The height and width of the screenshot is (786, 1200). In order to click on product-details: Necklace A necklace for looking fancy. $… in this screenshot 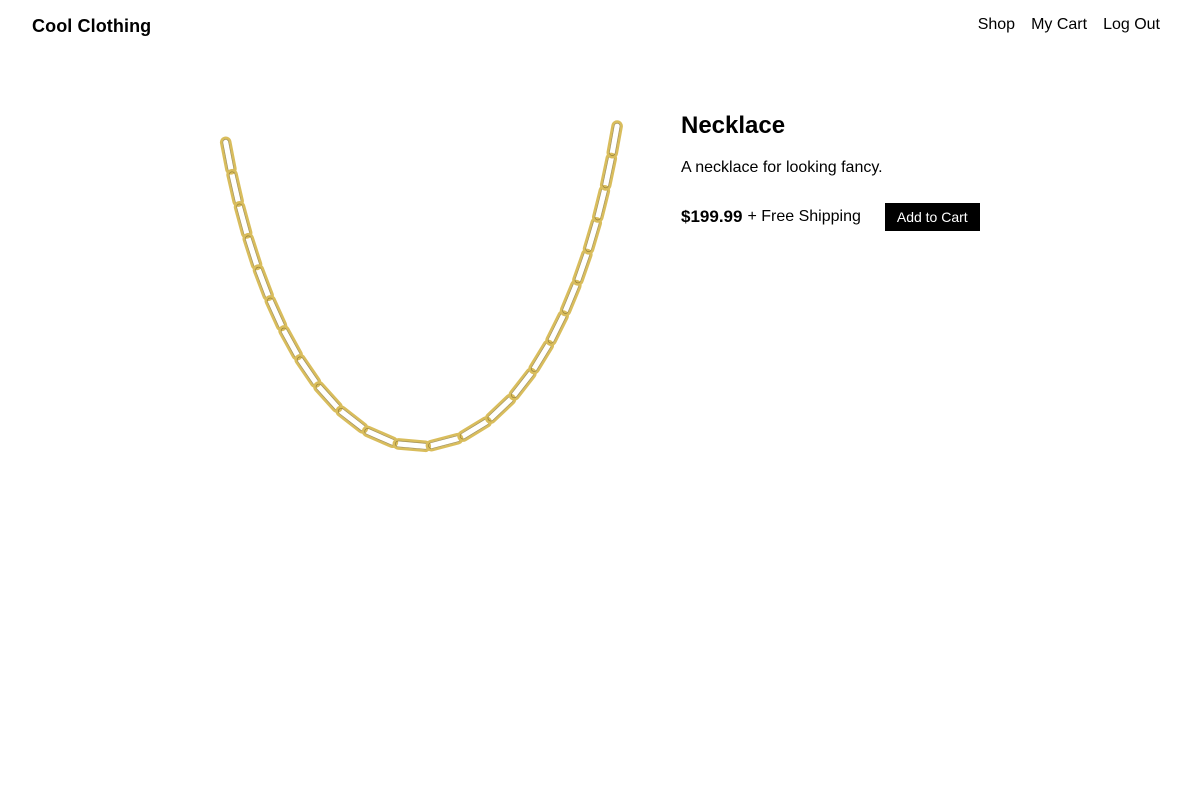, I will do `click(891, 170)`.